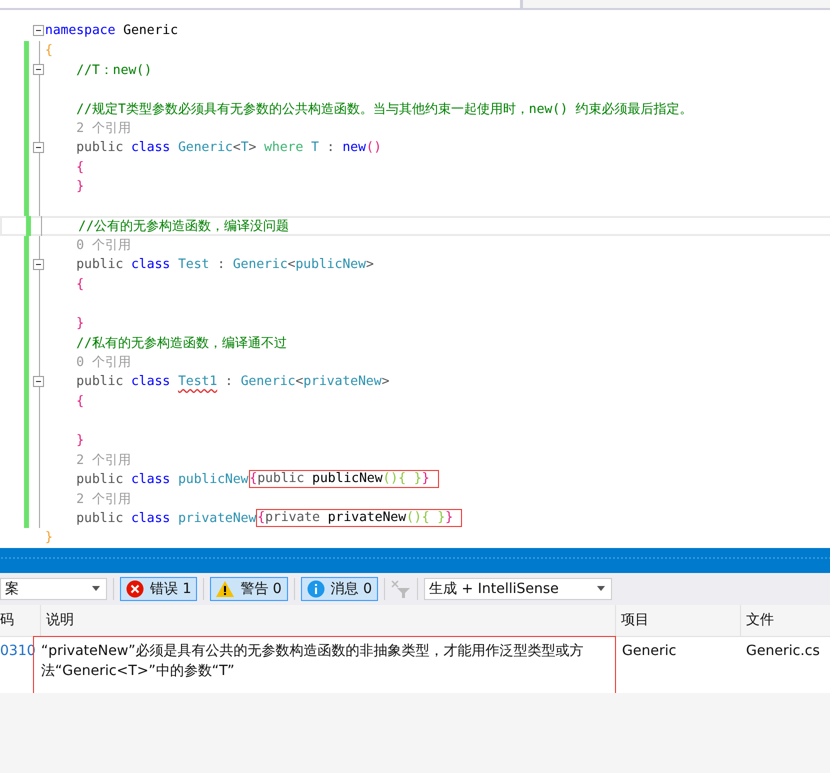 The height and width of the screenshot is (773, 830). Describe the element at coordinates (384, 109) in the screenshot. I see `code-token: //规定T类型参数必须具有无参数的公共构造函数。当与其他约束一起使用时，new() 约束必须最后指定。` at that location.